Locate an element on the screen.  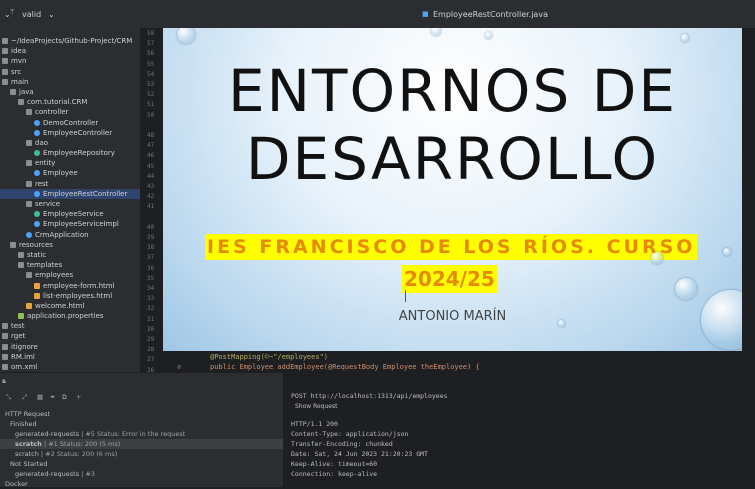
line-number: 50 is located at coordinates (151, 115).